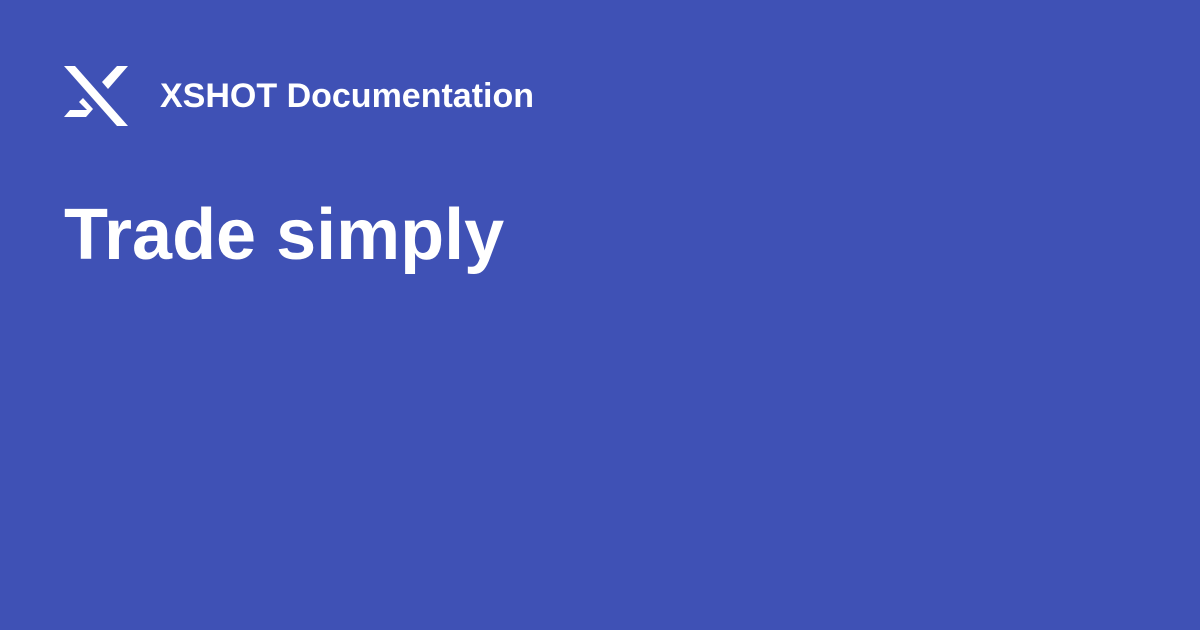  I want to click on site-name: XSHOT Documentation, so click(347, 96).